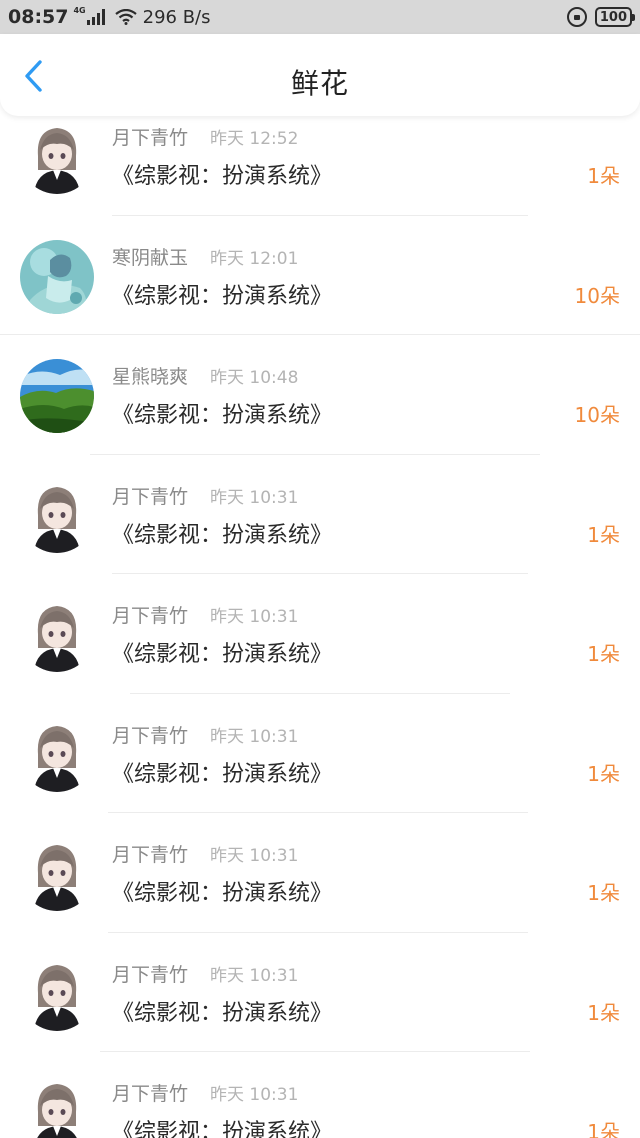 Image resolution: width=640 pixels, height=1138 pixels. I want to click on battery-icon: 100, so click(615, 17).